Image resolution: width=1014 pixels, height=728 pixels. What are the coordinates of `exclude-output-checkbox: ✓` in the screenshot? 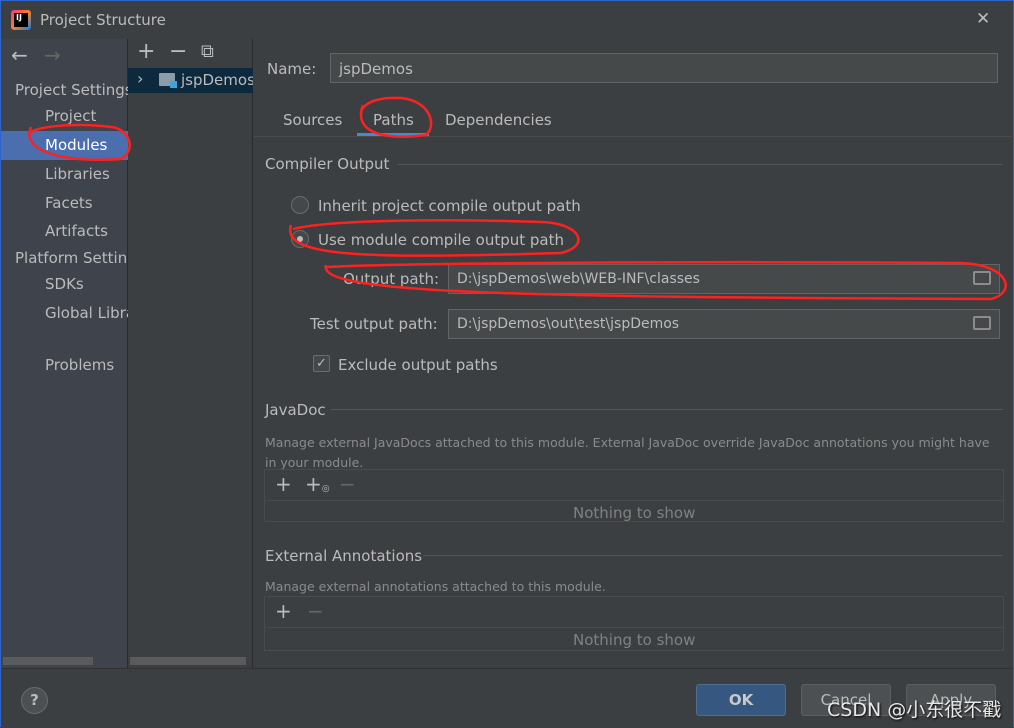 It's located at (321, 363).